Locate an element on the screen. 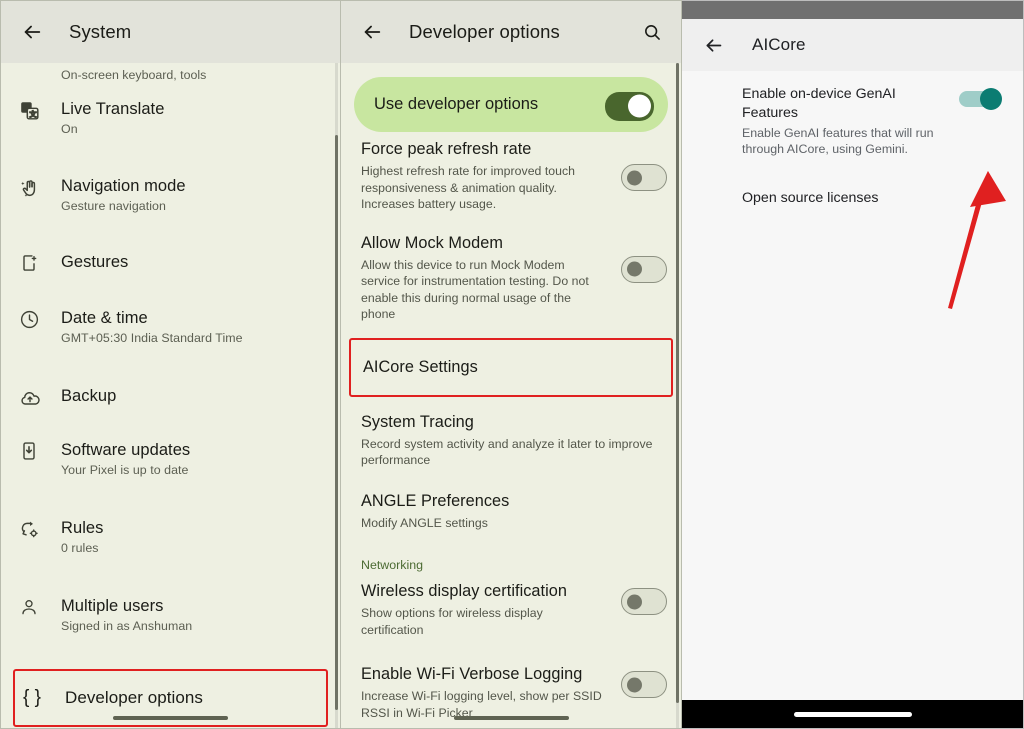  allow-mock-modem-toggle is located at coordinates (644, 269).